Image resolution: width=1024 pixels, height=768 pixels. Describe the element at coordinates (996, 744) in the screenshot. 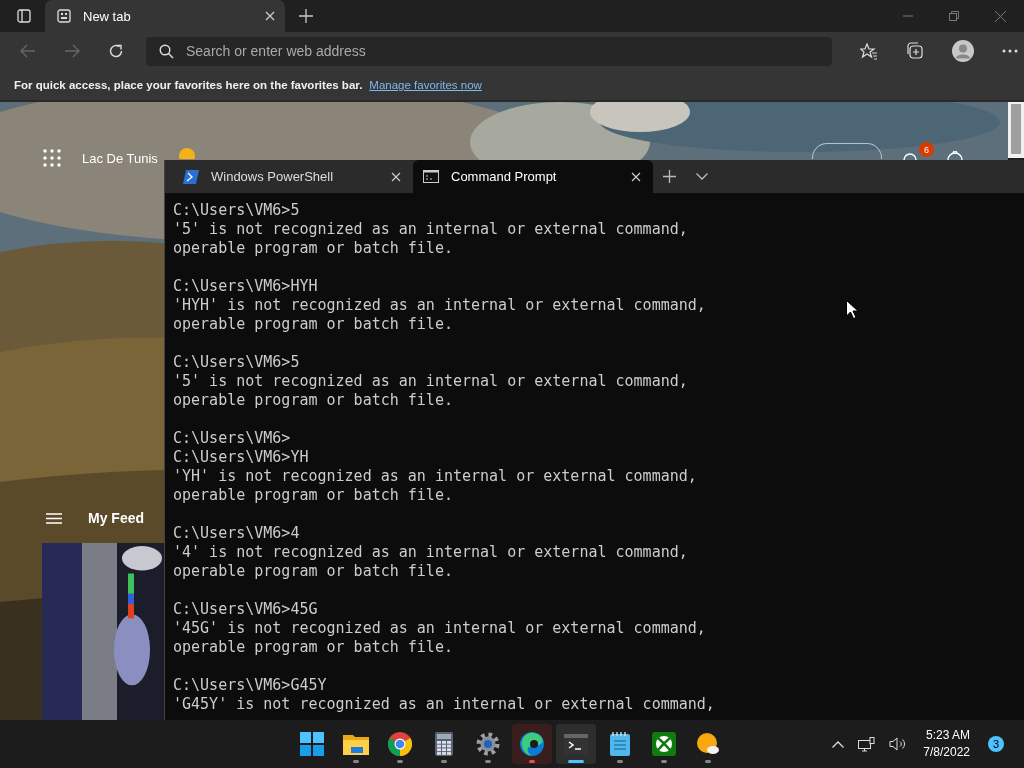

I see `notification-badge: 3` at that location.